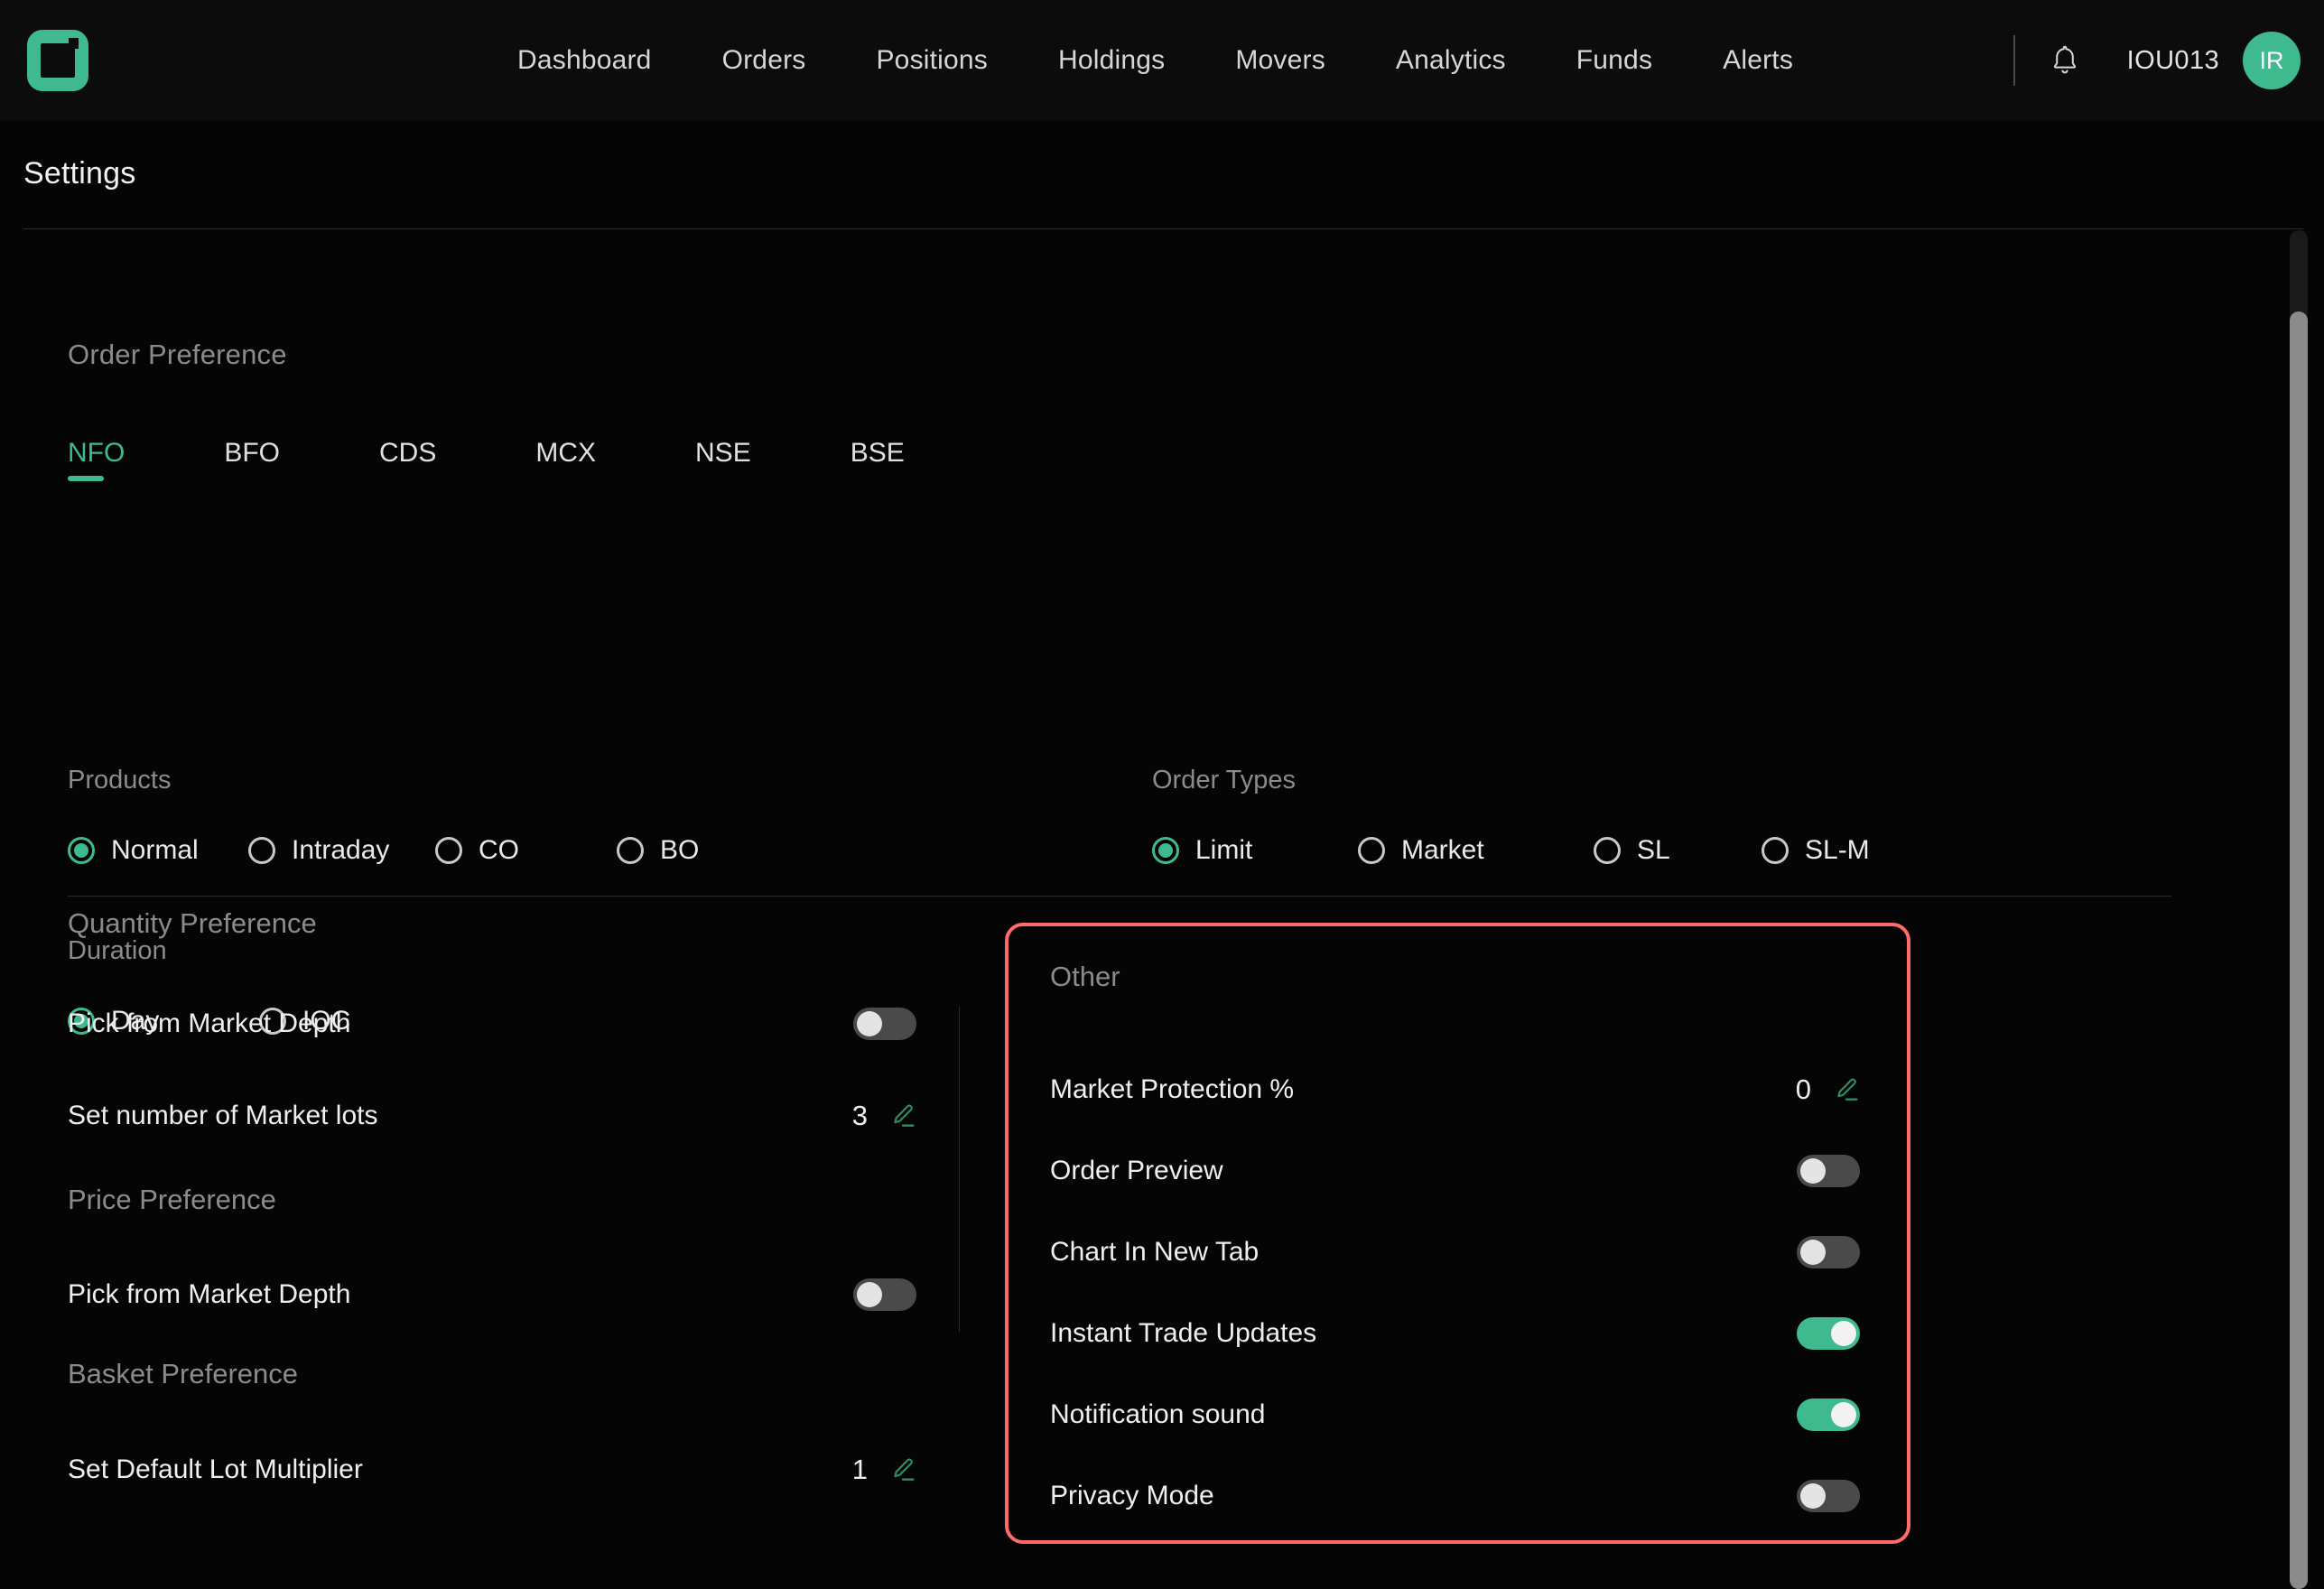 The height and width of the screenshot is (1589, 2324). What do you see at coordinates (1614, 60) in the screenshot?
I see `nav-item-funds: Funds` at bounding box center [1614, 60].